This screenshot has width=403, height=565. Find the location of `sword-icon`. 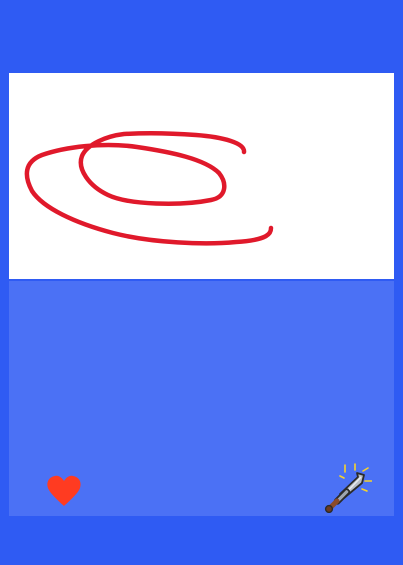

sword-icon is located at coordinates (348, 488).